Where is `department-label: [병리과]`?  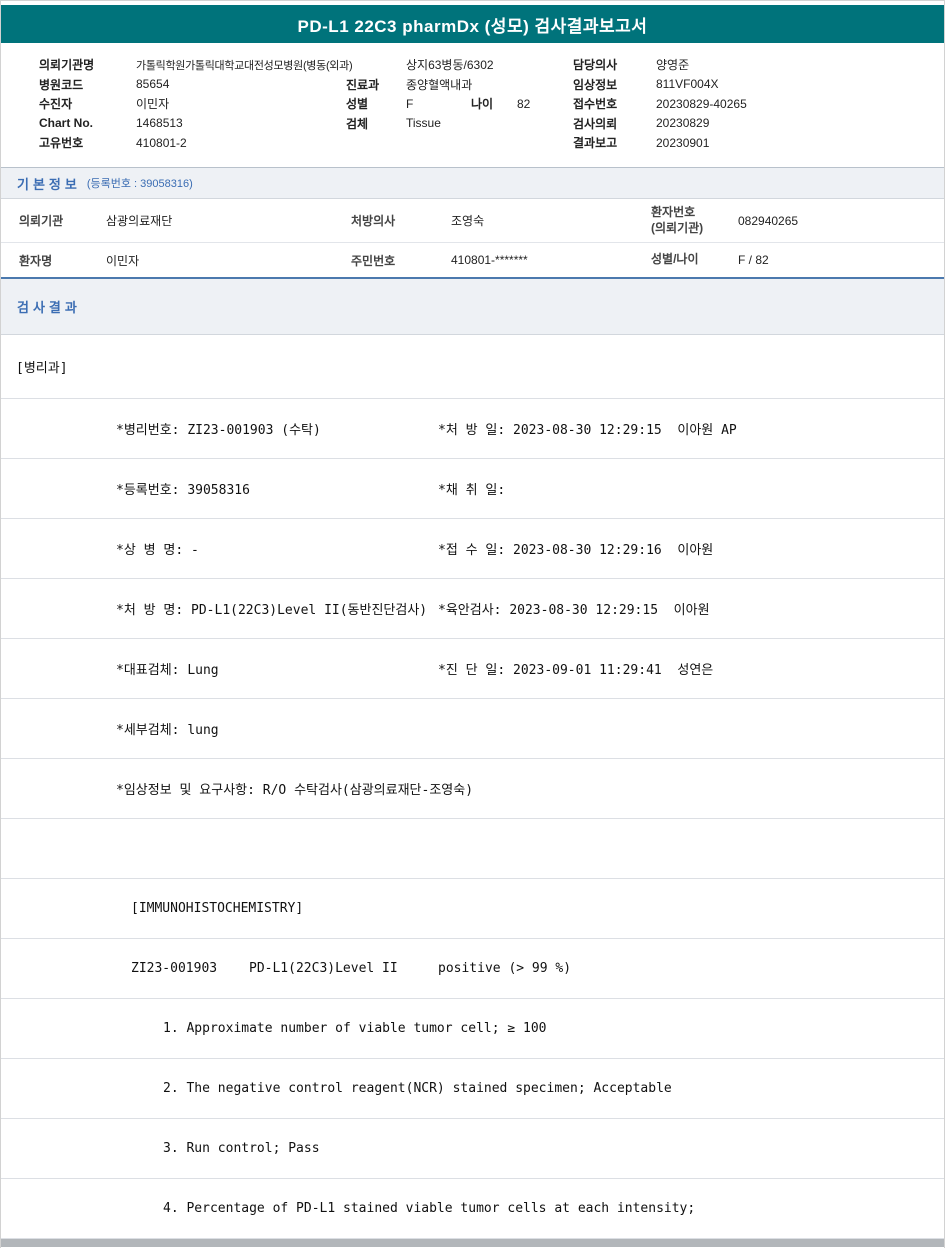 department-label: [병리과] is located at coordinates (42, 368).